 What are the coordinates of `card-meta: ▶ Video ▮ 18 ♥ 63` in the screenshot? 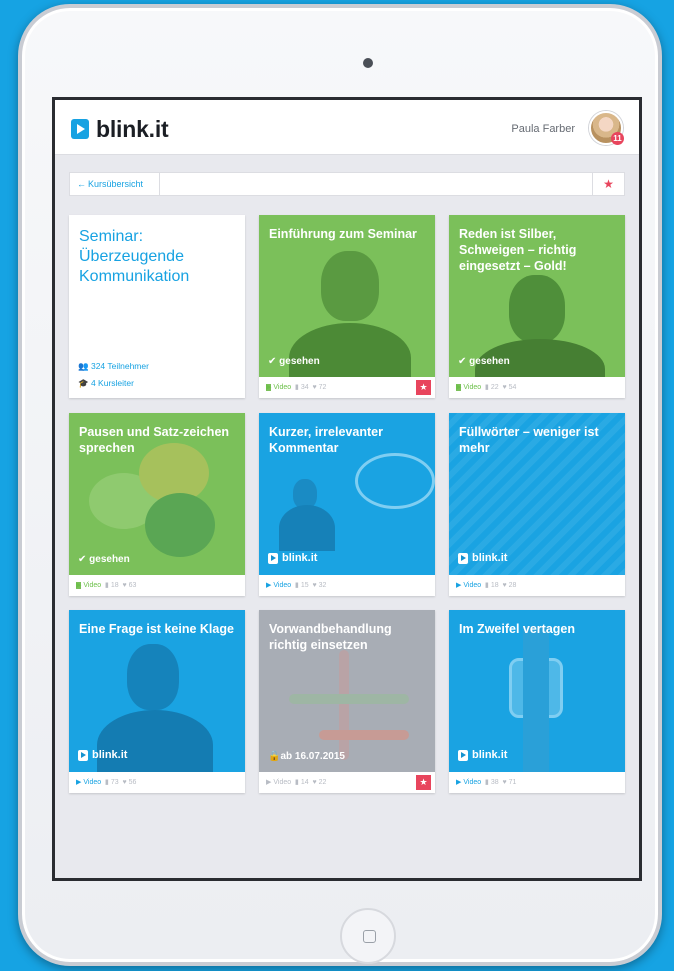 It's located at (157, 585).